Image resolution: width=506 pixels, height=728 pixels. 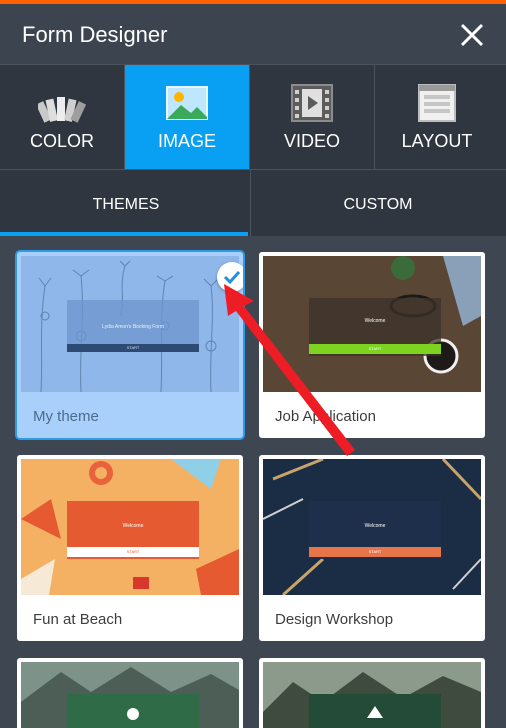 I want to click on checkmark-icon, so click(x=232, y=277).